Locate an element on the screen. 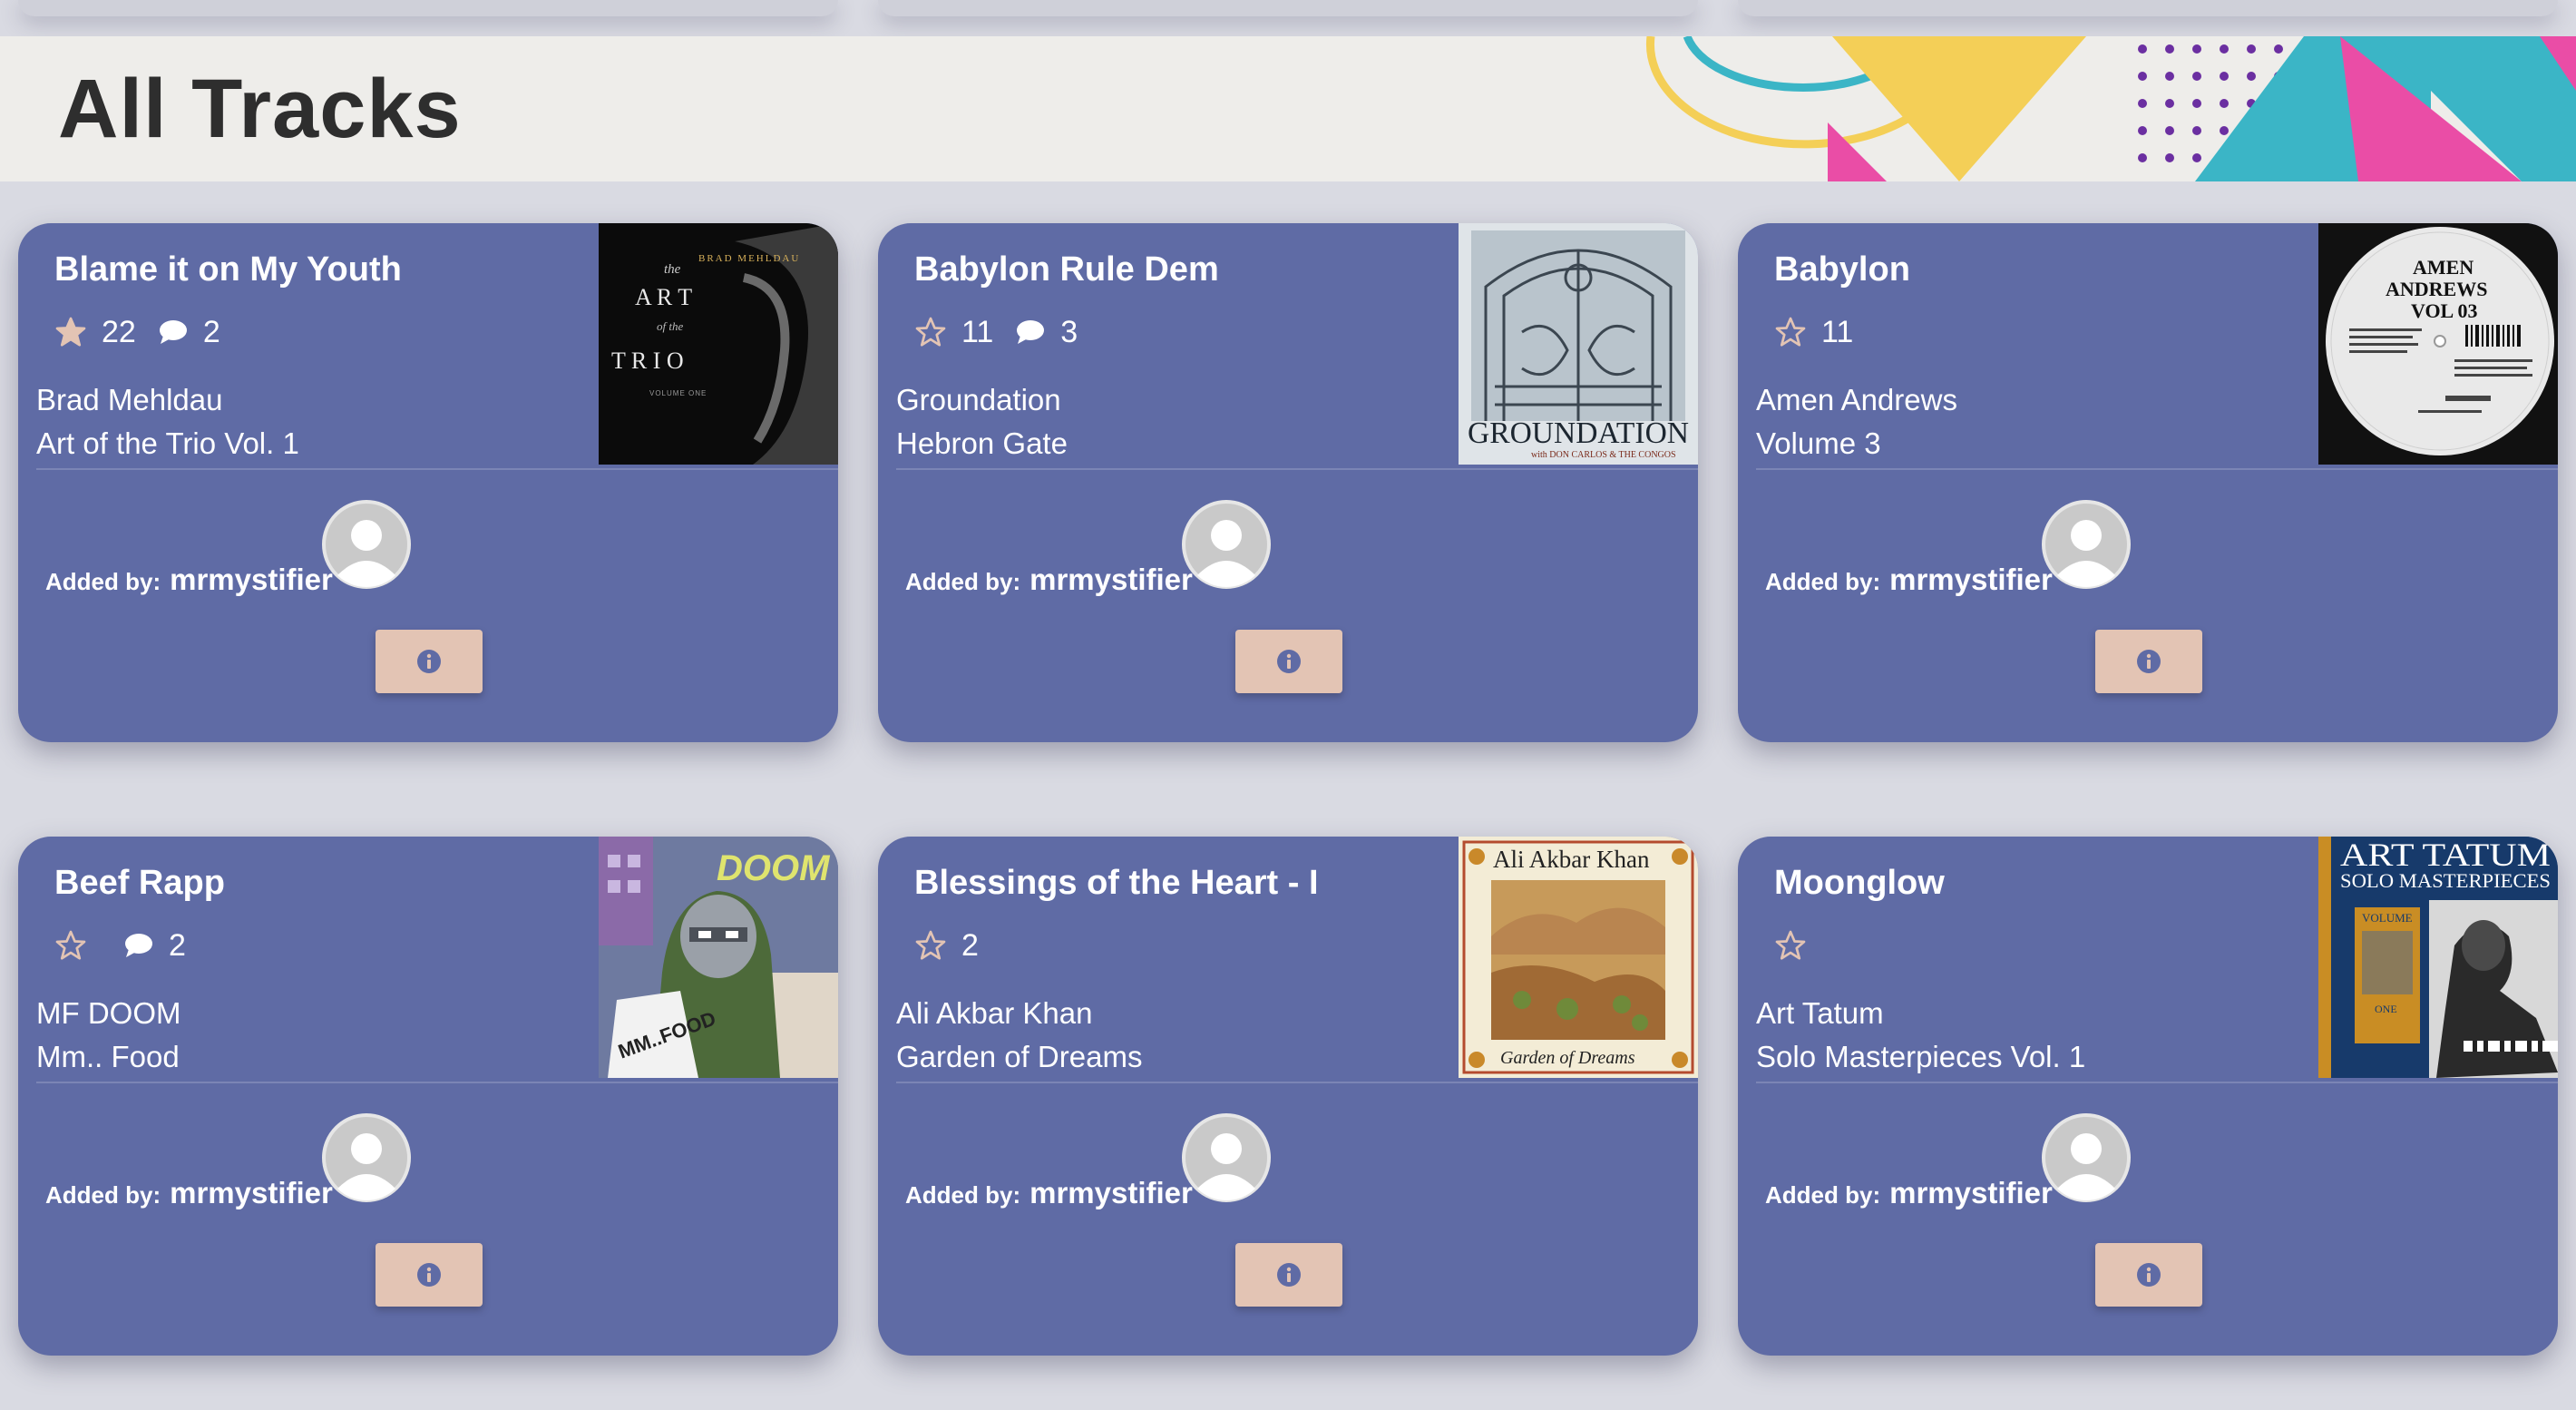 This screenshot has height=1410, width=2576. comment-stat: 3 is located at coordinates (1046, 332).